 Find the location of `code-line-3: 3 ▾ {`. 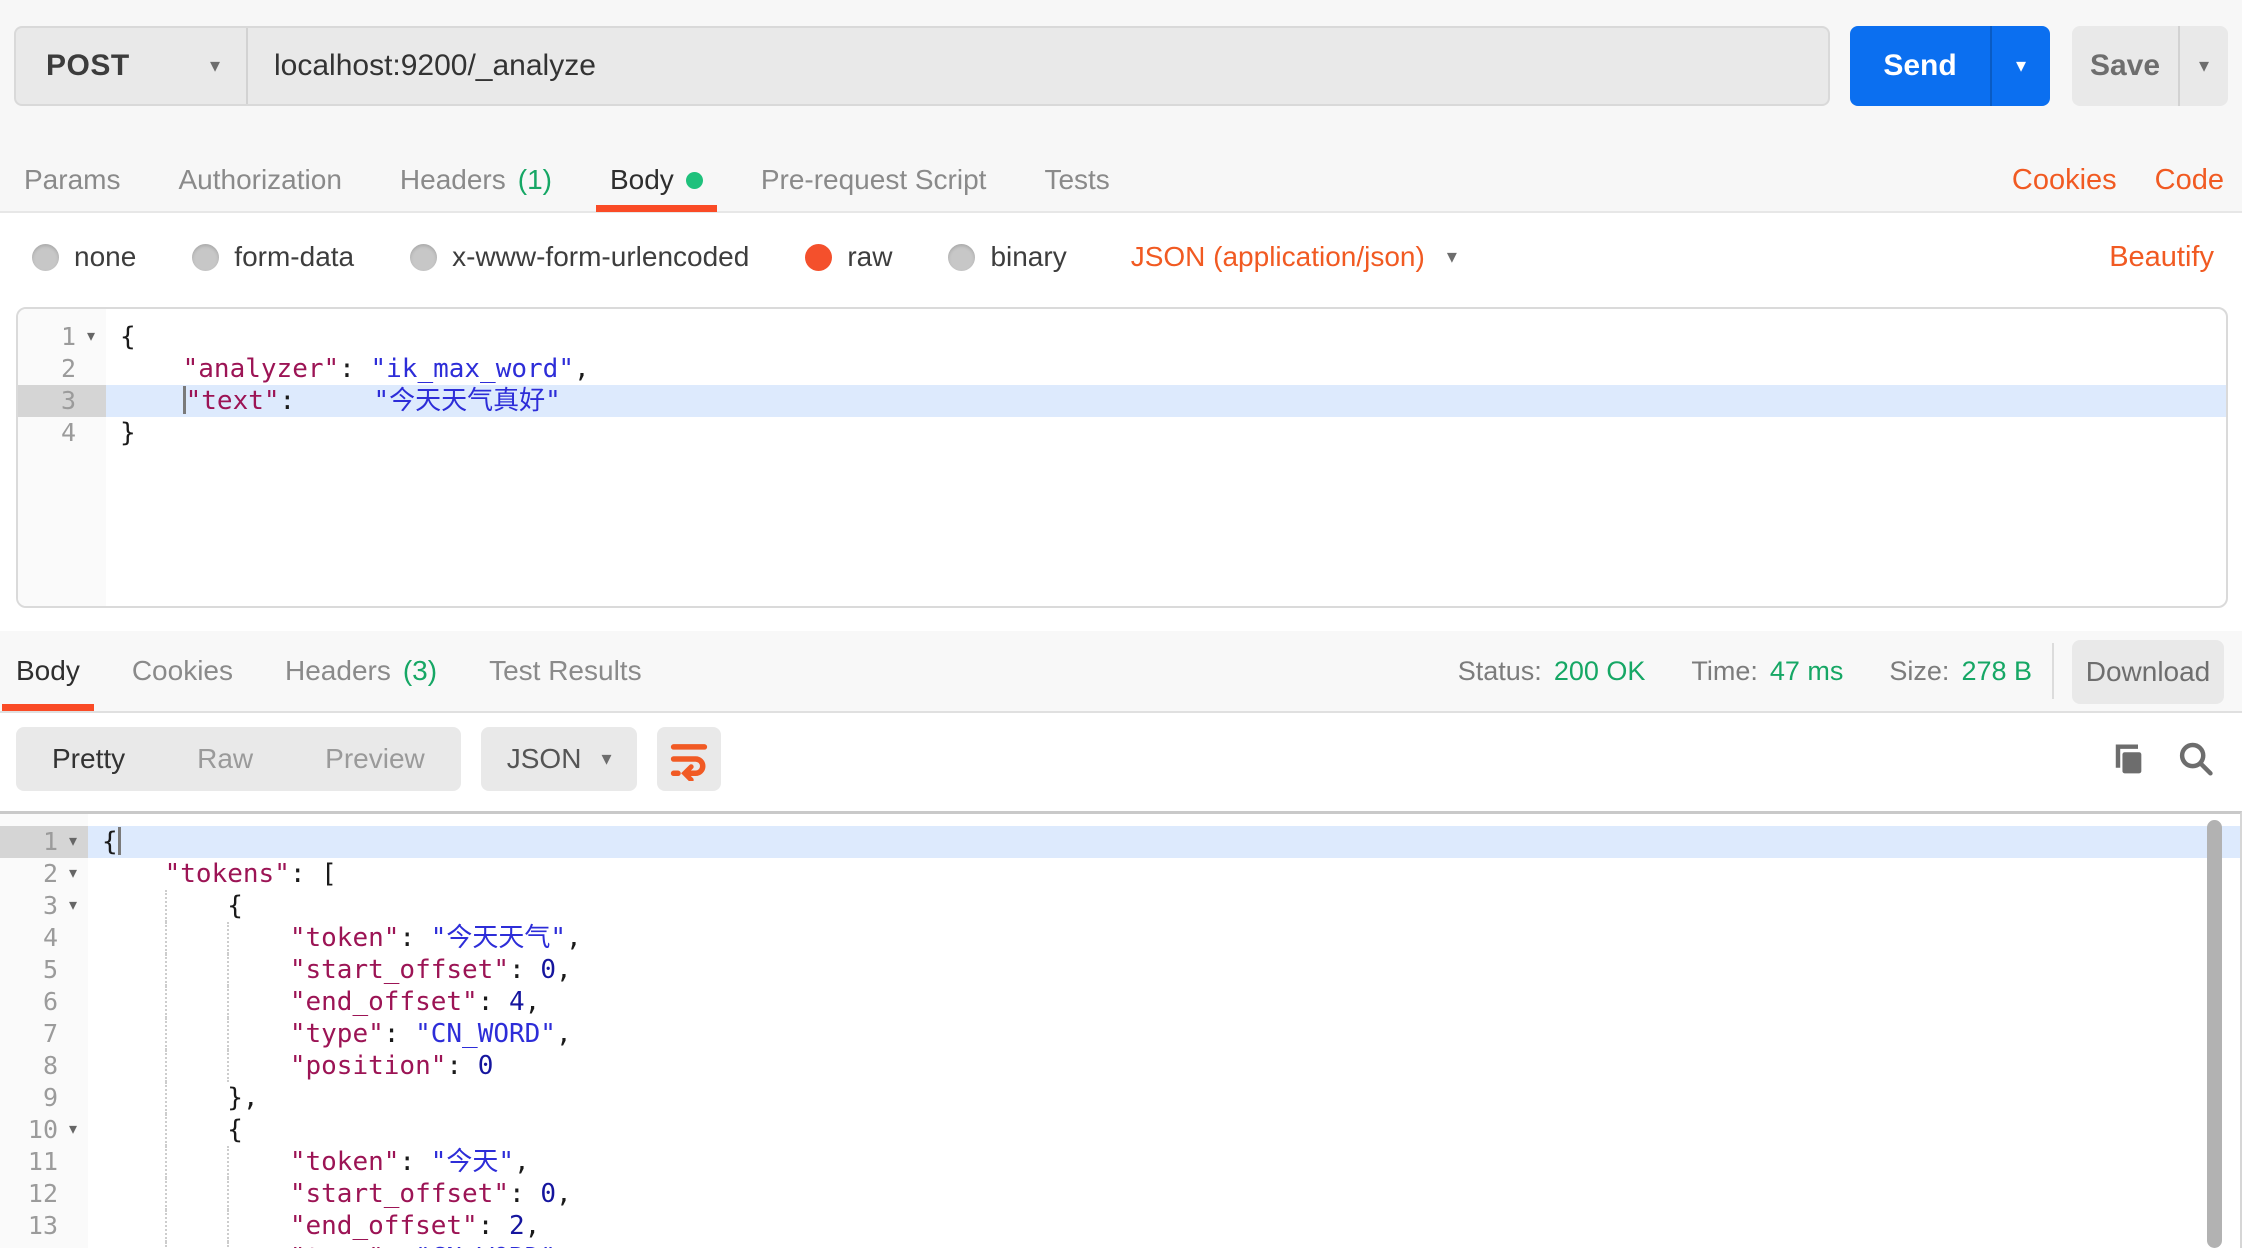

code-line-3: 3 ▾ { is located at coordinates (1120, 906).